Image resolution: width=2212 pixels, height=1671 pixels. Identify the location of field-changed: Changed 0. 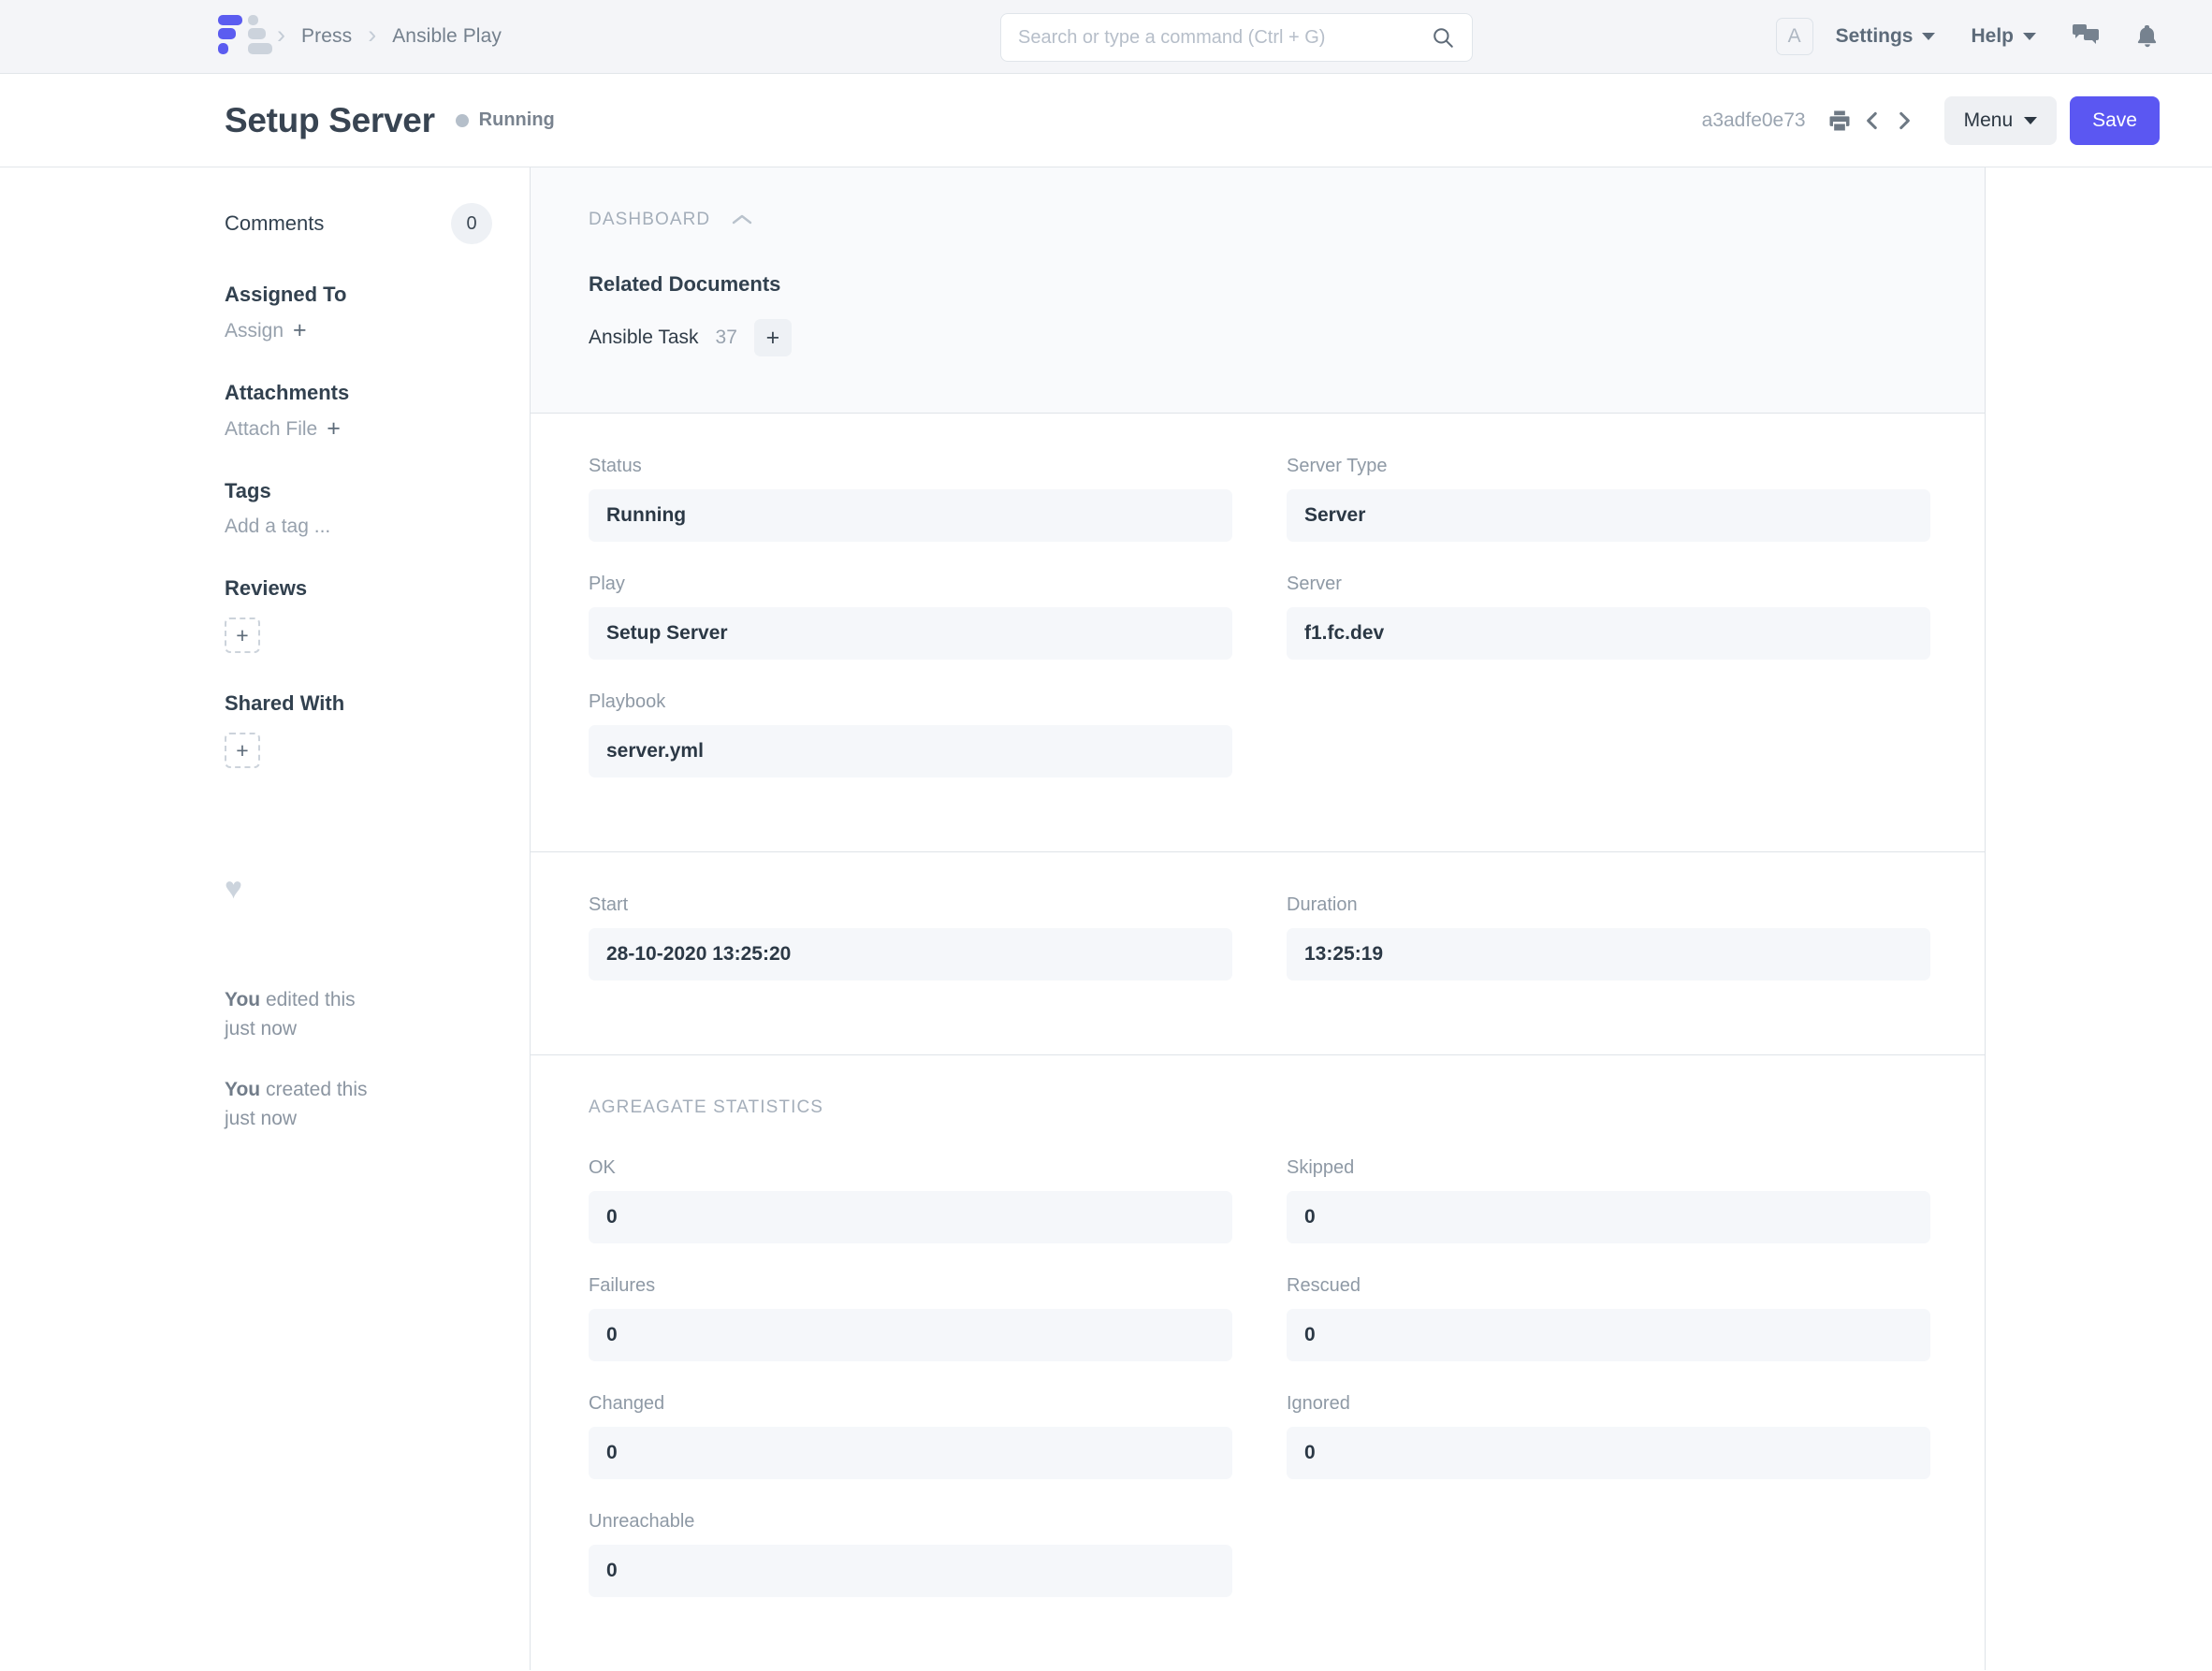
(910, 1436).